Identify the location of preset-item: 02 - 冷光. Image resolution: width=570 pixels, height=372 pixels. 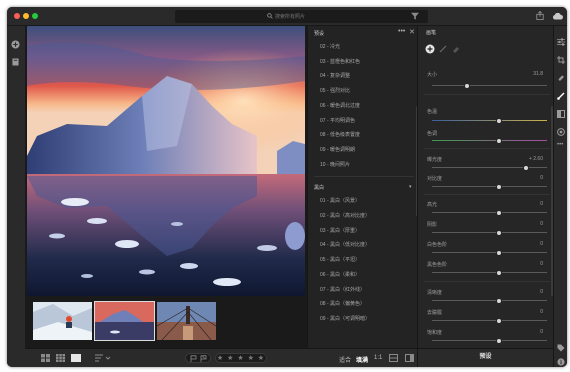
(330, 46).